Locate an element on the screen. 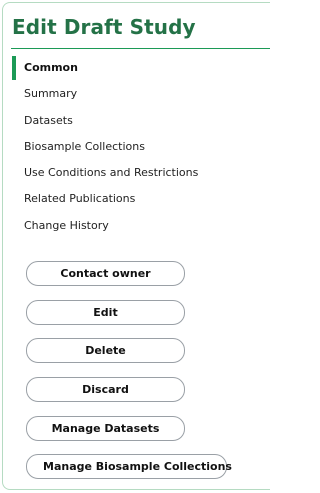 The width and height of the screenshot is (320, 493). nav-item-datasets: Datasets is located at coordinates (134, 121).